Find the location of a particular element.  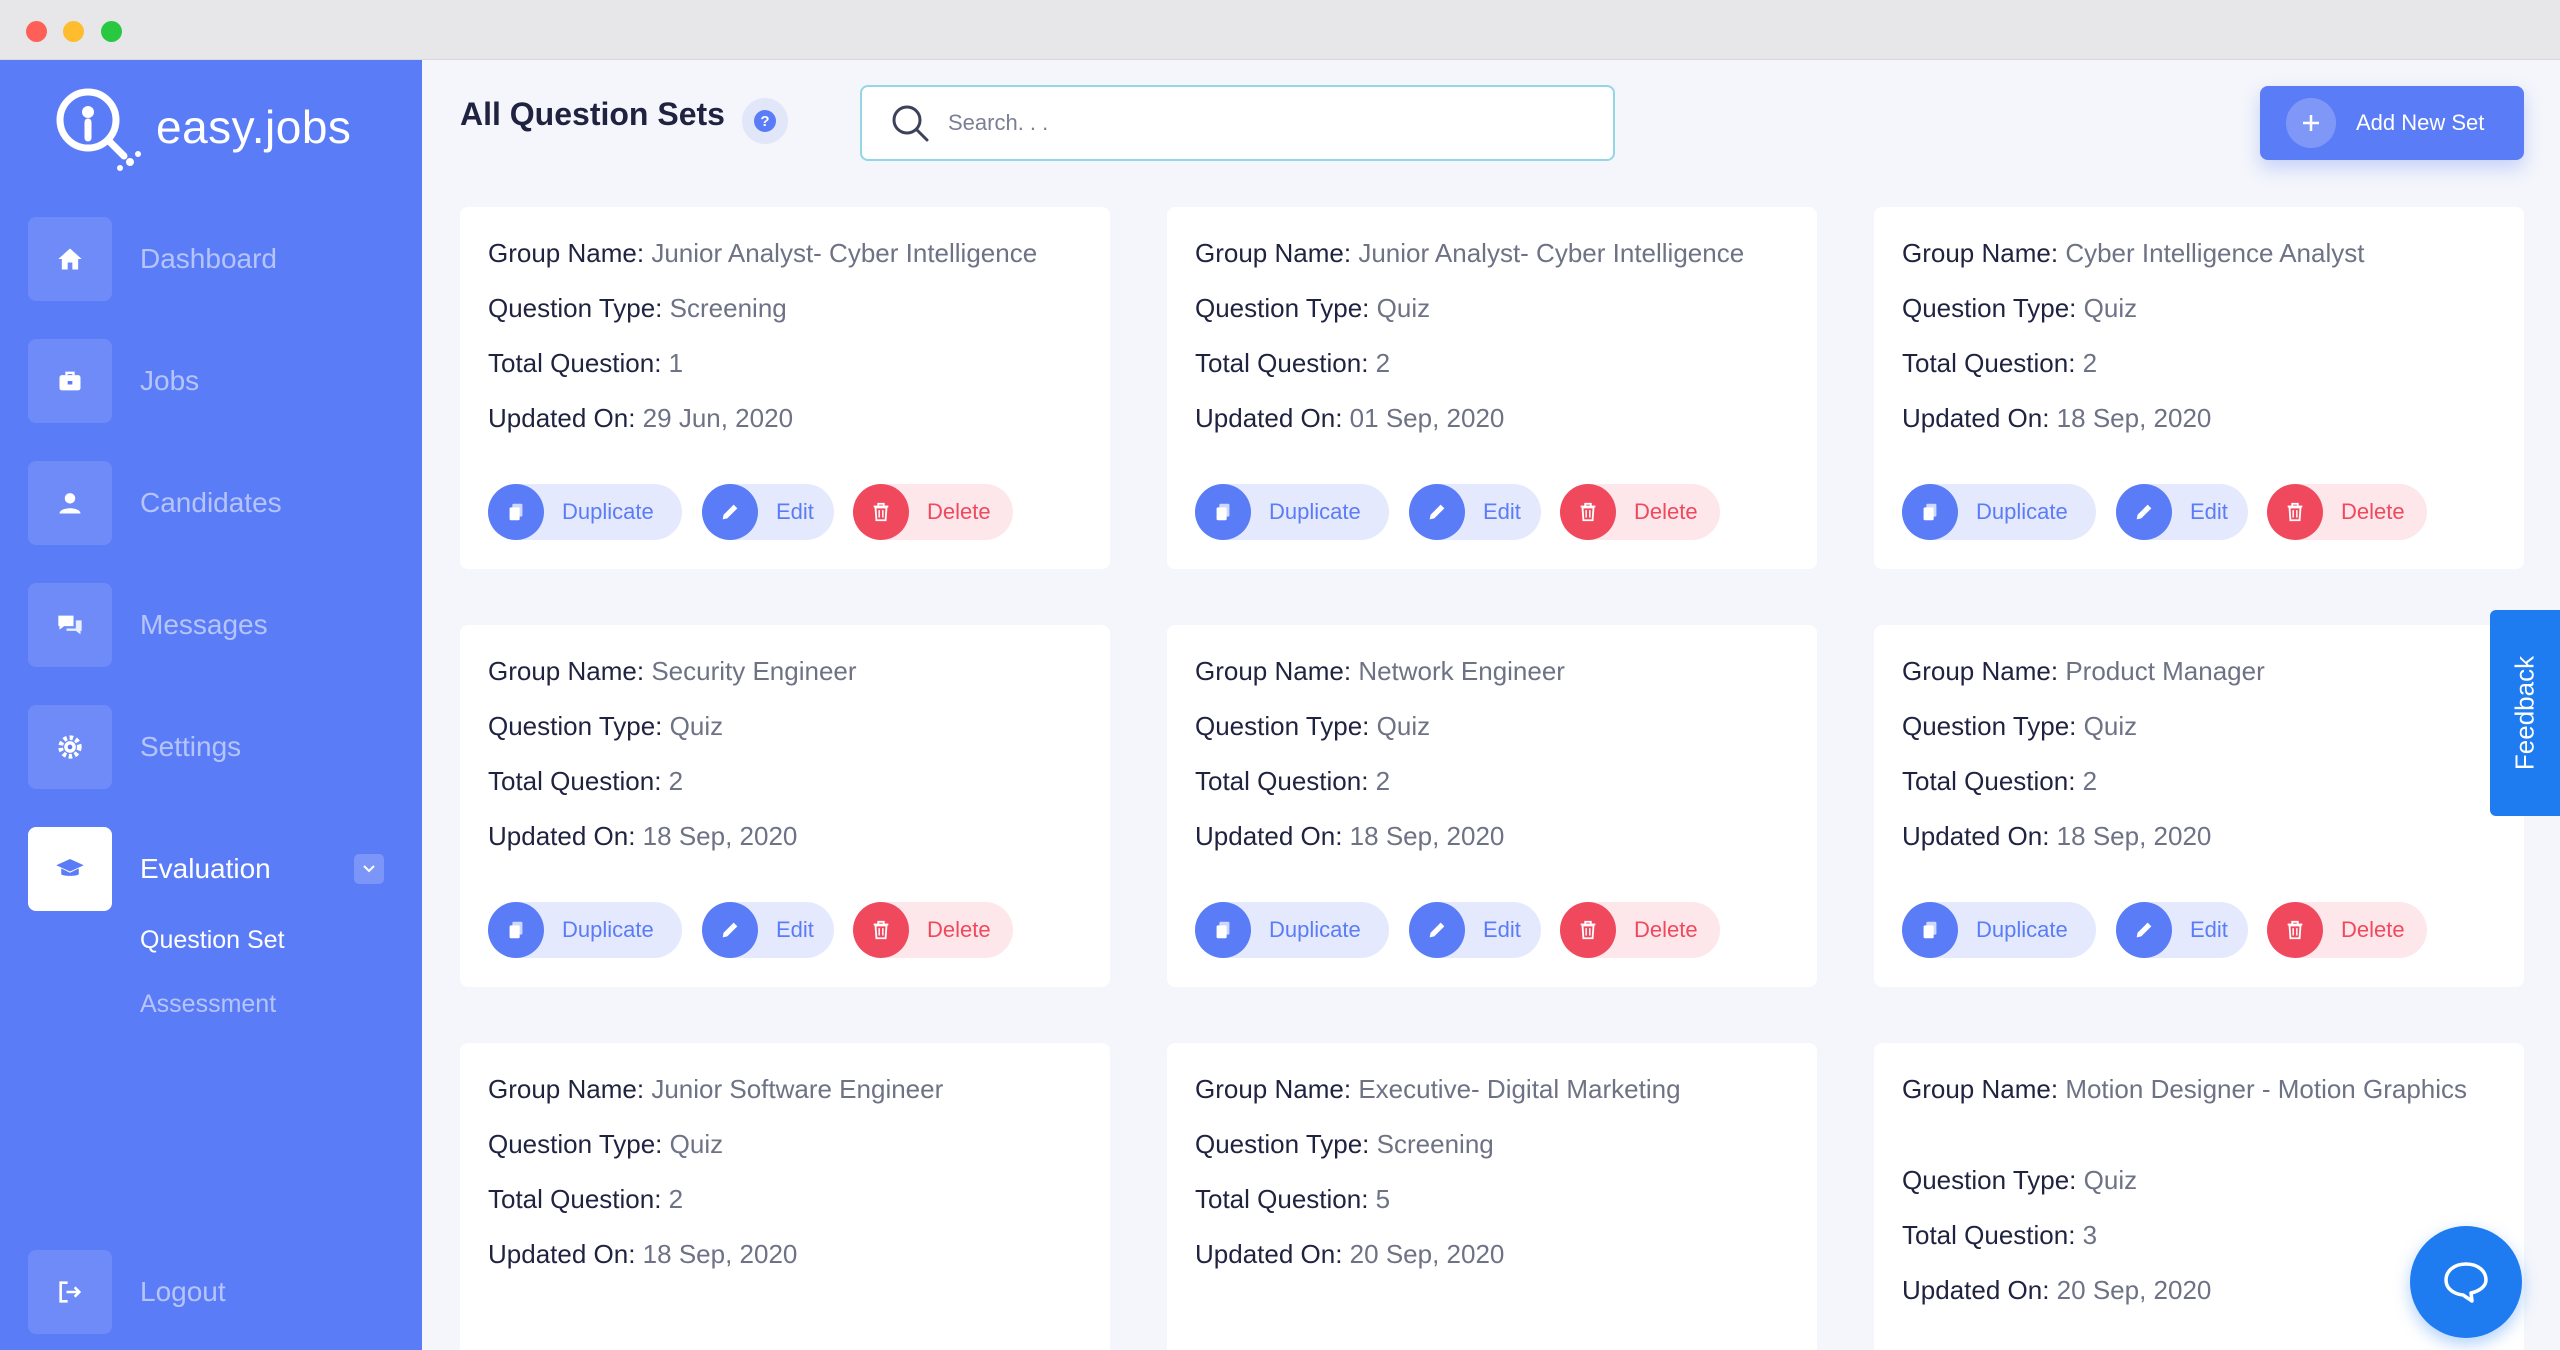

search-input is located at coordinates (1248, 123).